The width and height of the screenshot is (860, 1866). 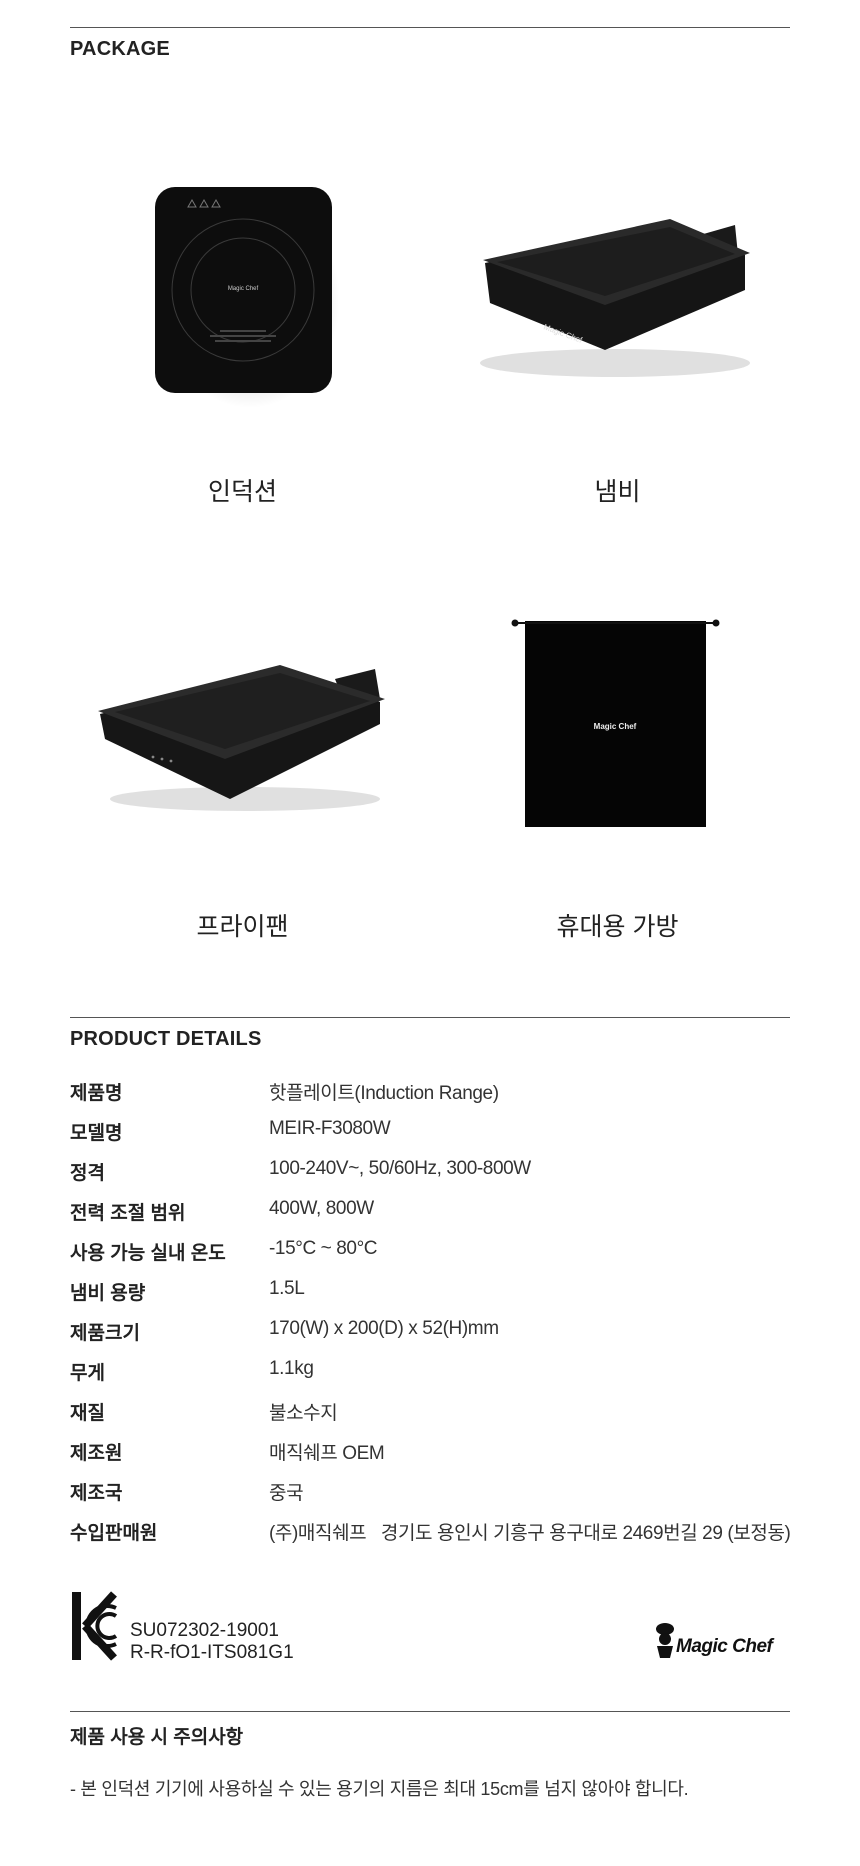 I want to click on details-row: 무게 1.1kg, so click(x=430, y=1373).